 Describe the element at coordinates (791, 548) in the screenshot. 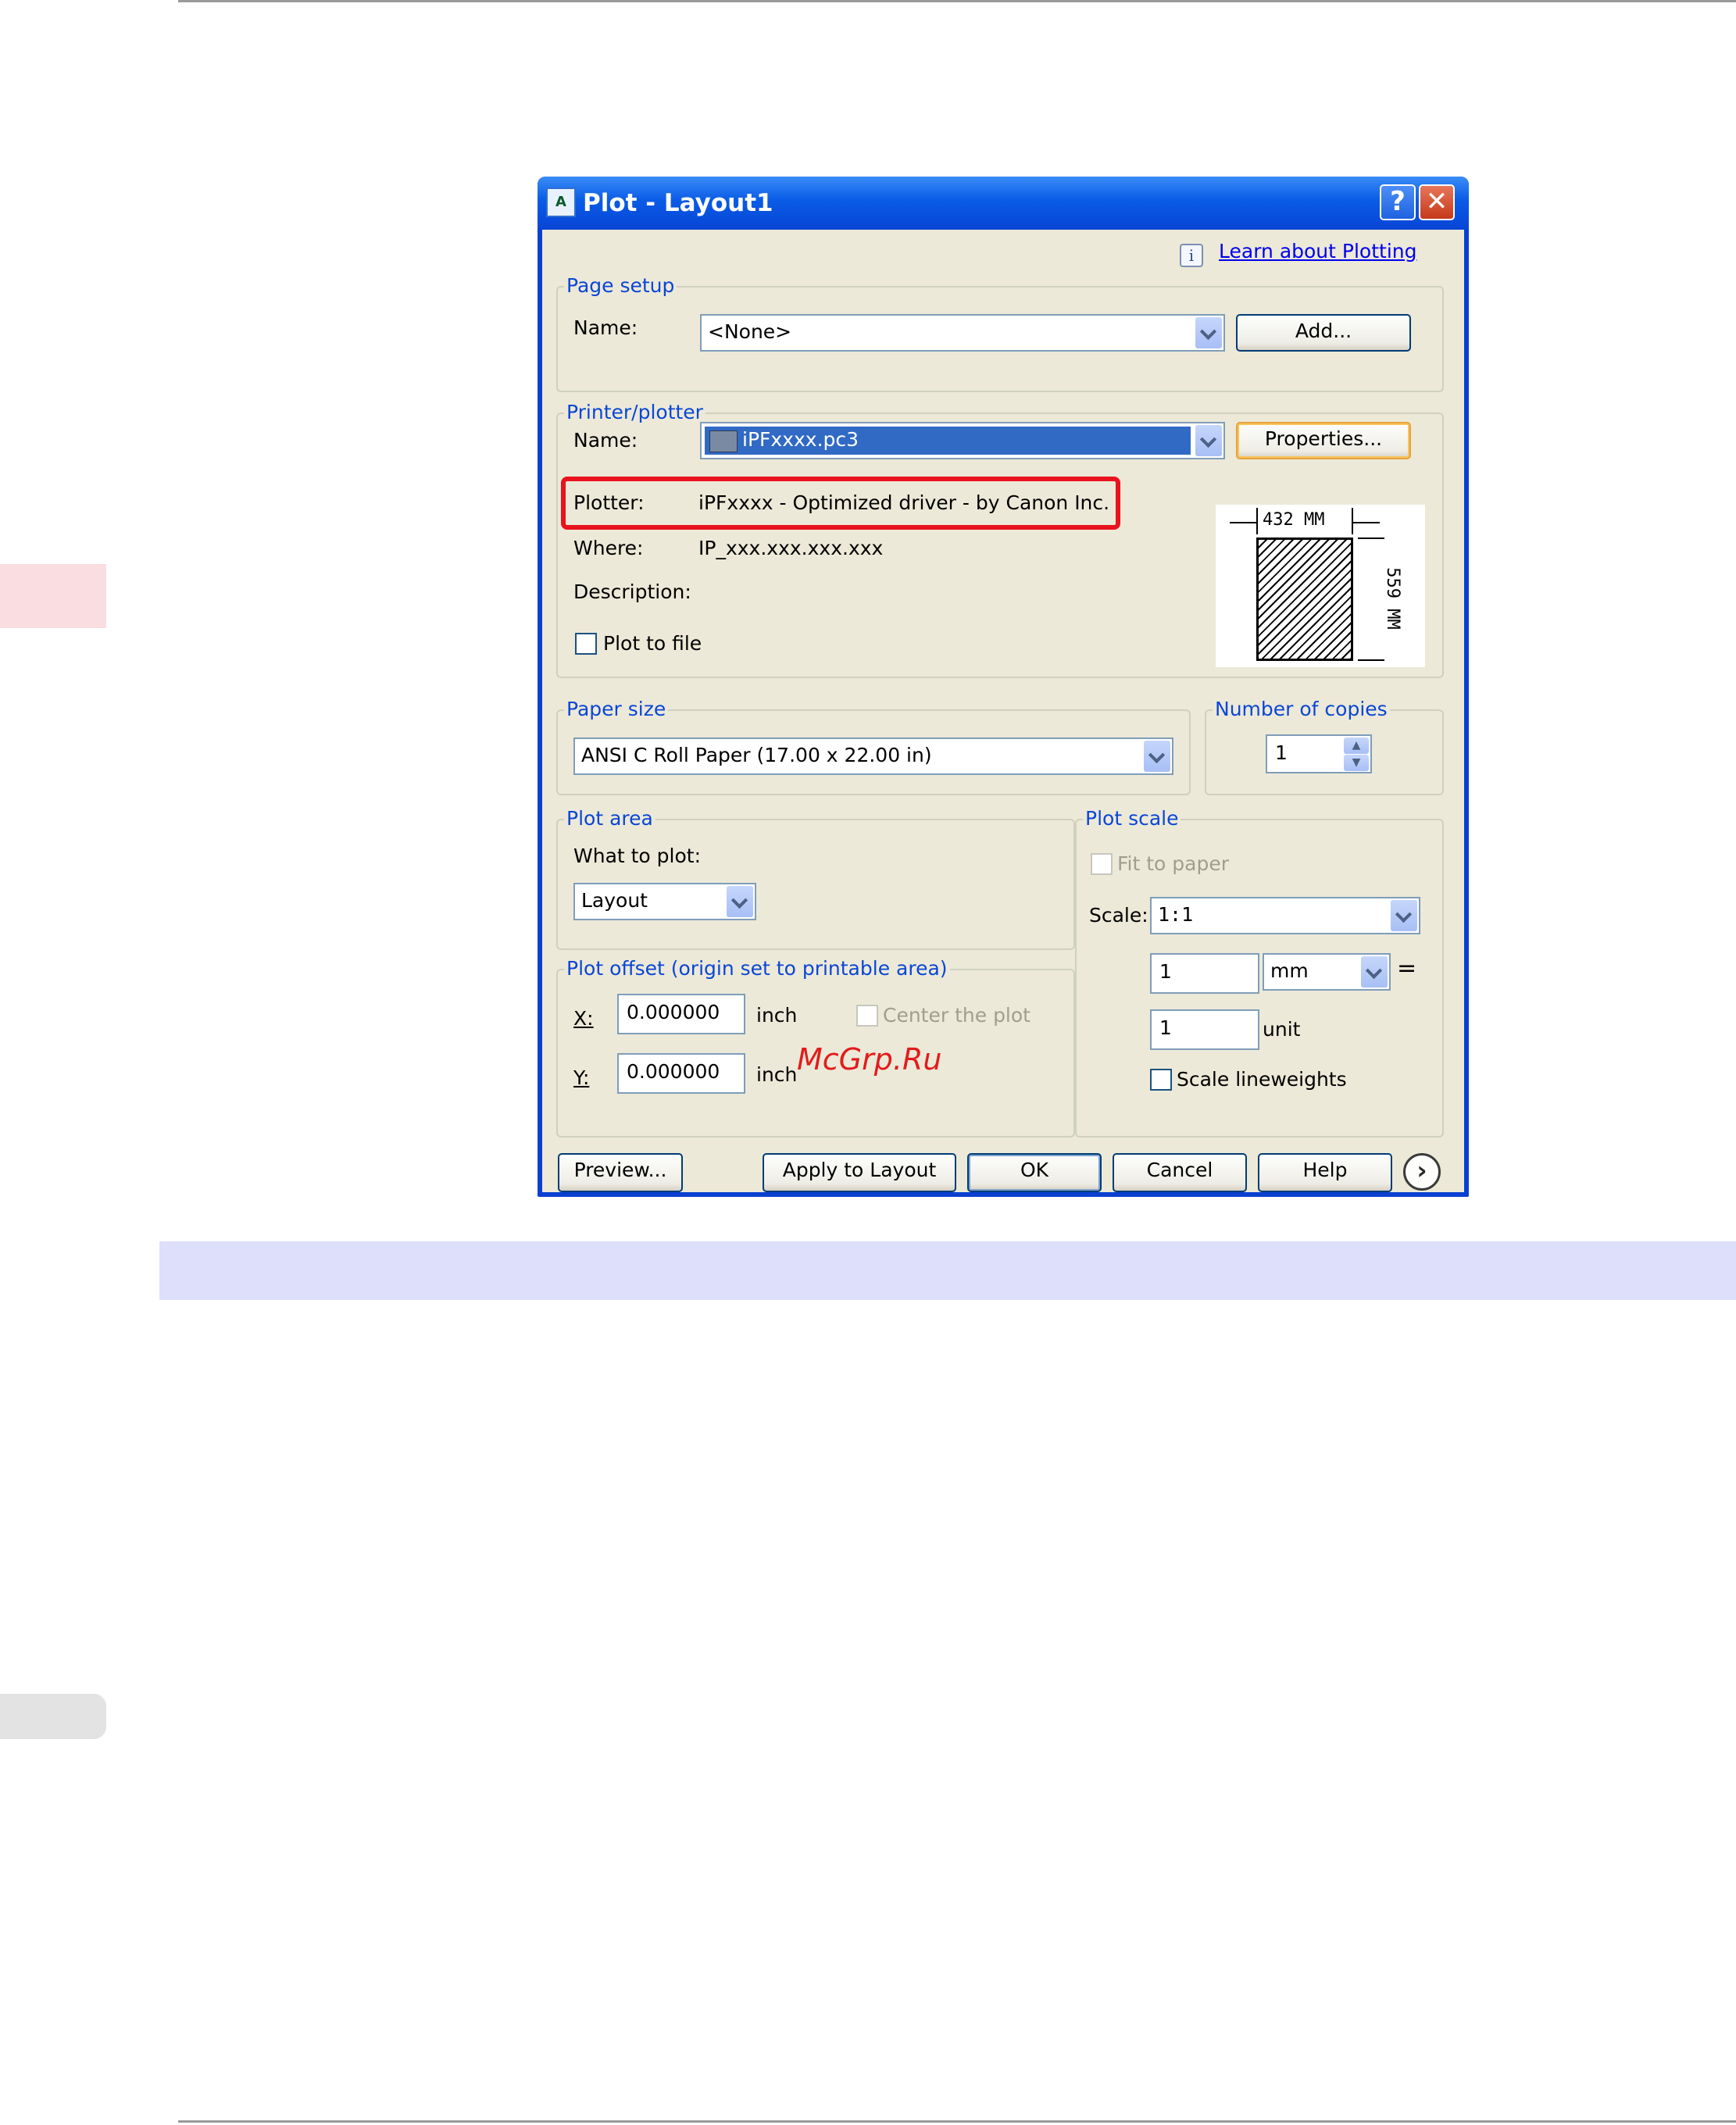

I see `where-value: IP_xxx.xxx.xxx.xxx` at that location.